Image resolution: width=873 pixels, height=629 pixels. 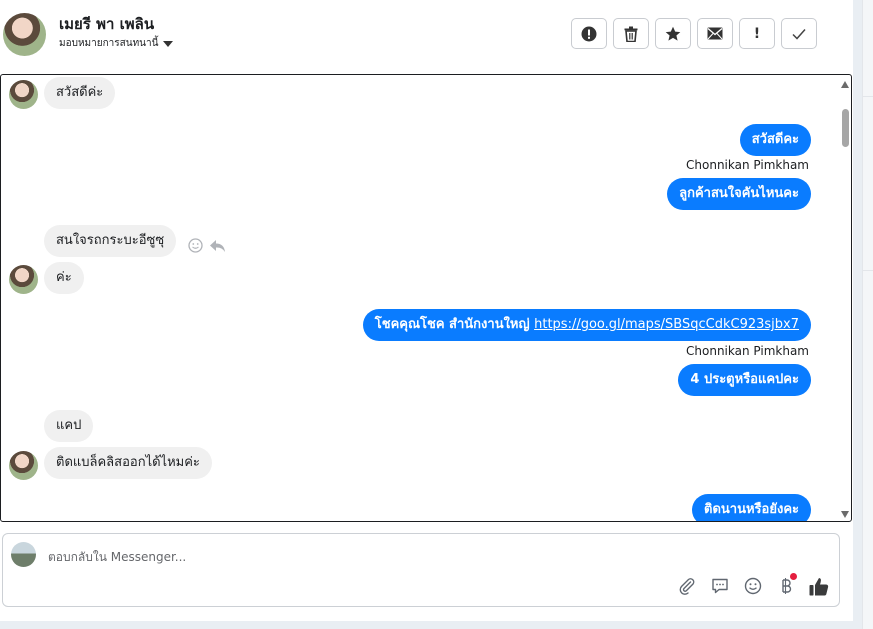 I want to click on delete-button, so click(x=631, y=33).